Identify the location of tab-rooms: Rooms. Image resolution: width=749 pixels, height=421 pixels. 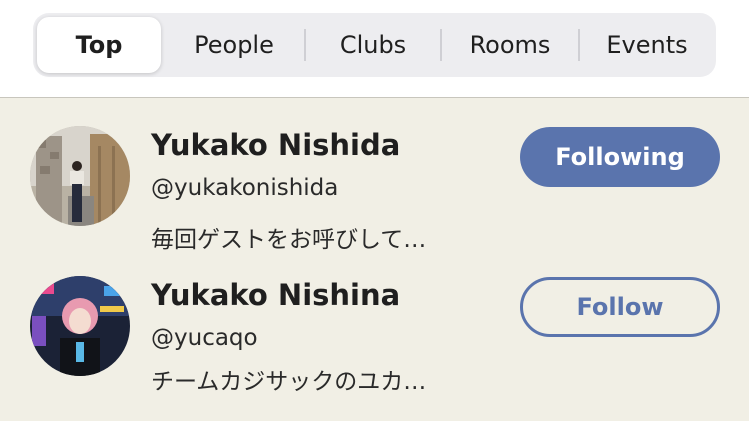
(510, 45).